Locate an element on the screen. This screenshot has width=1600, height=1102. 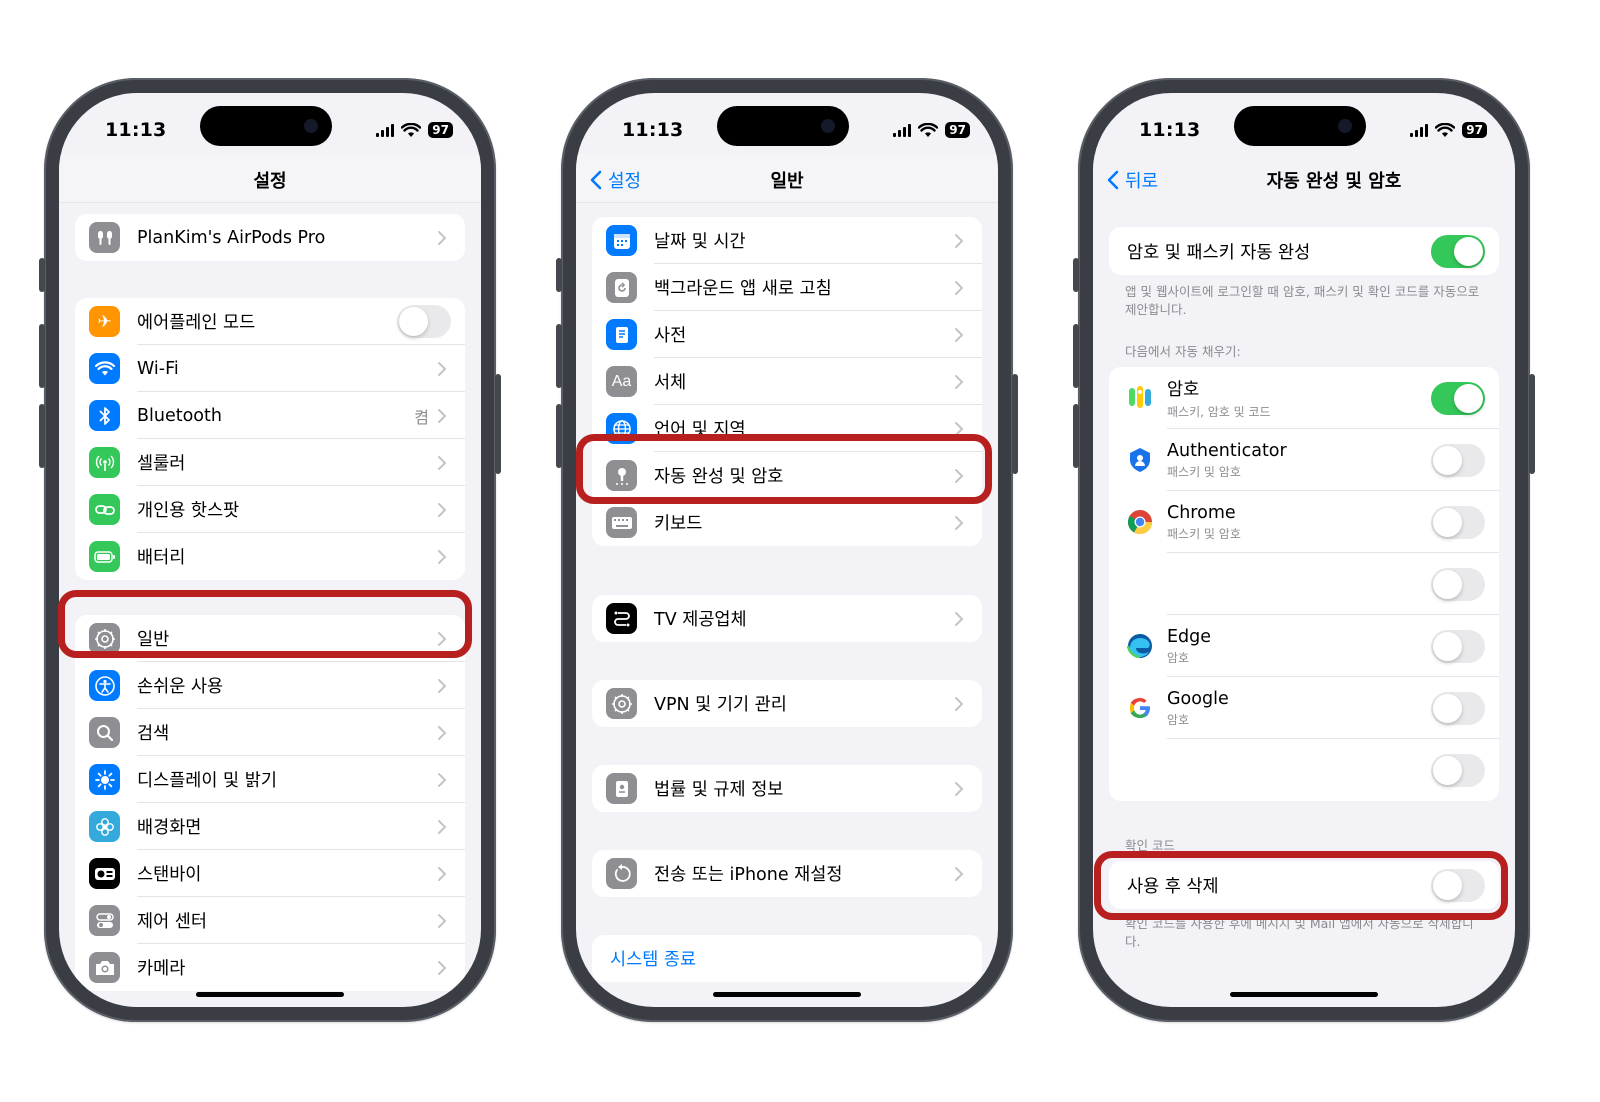
dynamic-island is located at coordinates (266, 126).